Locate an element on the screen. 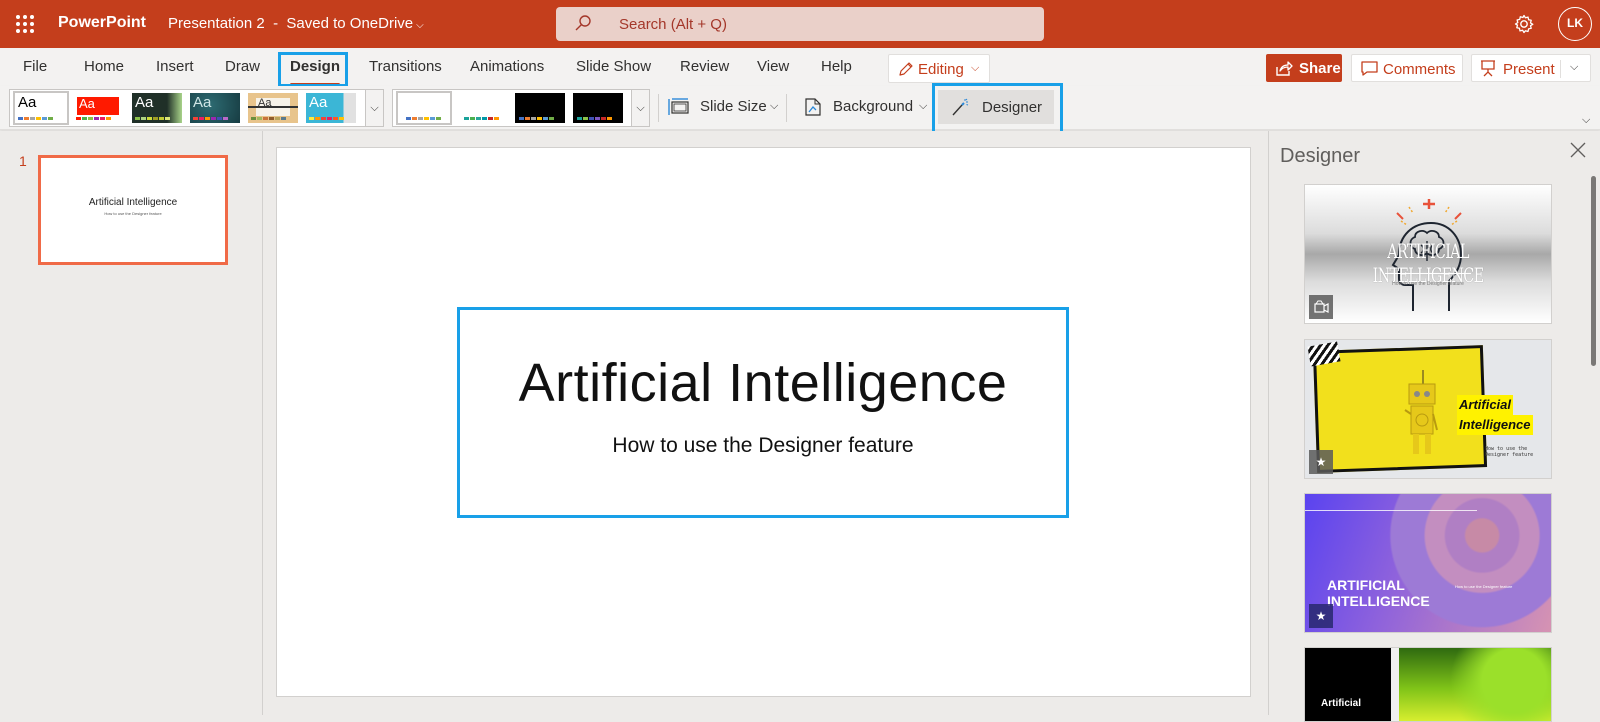  design-idea-title-line1: Artificial is located at coordinates (1485, 405).